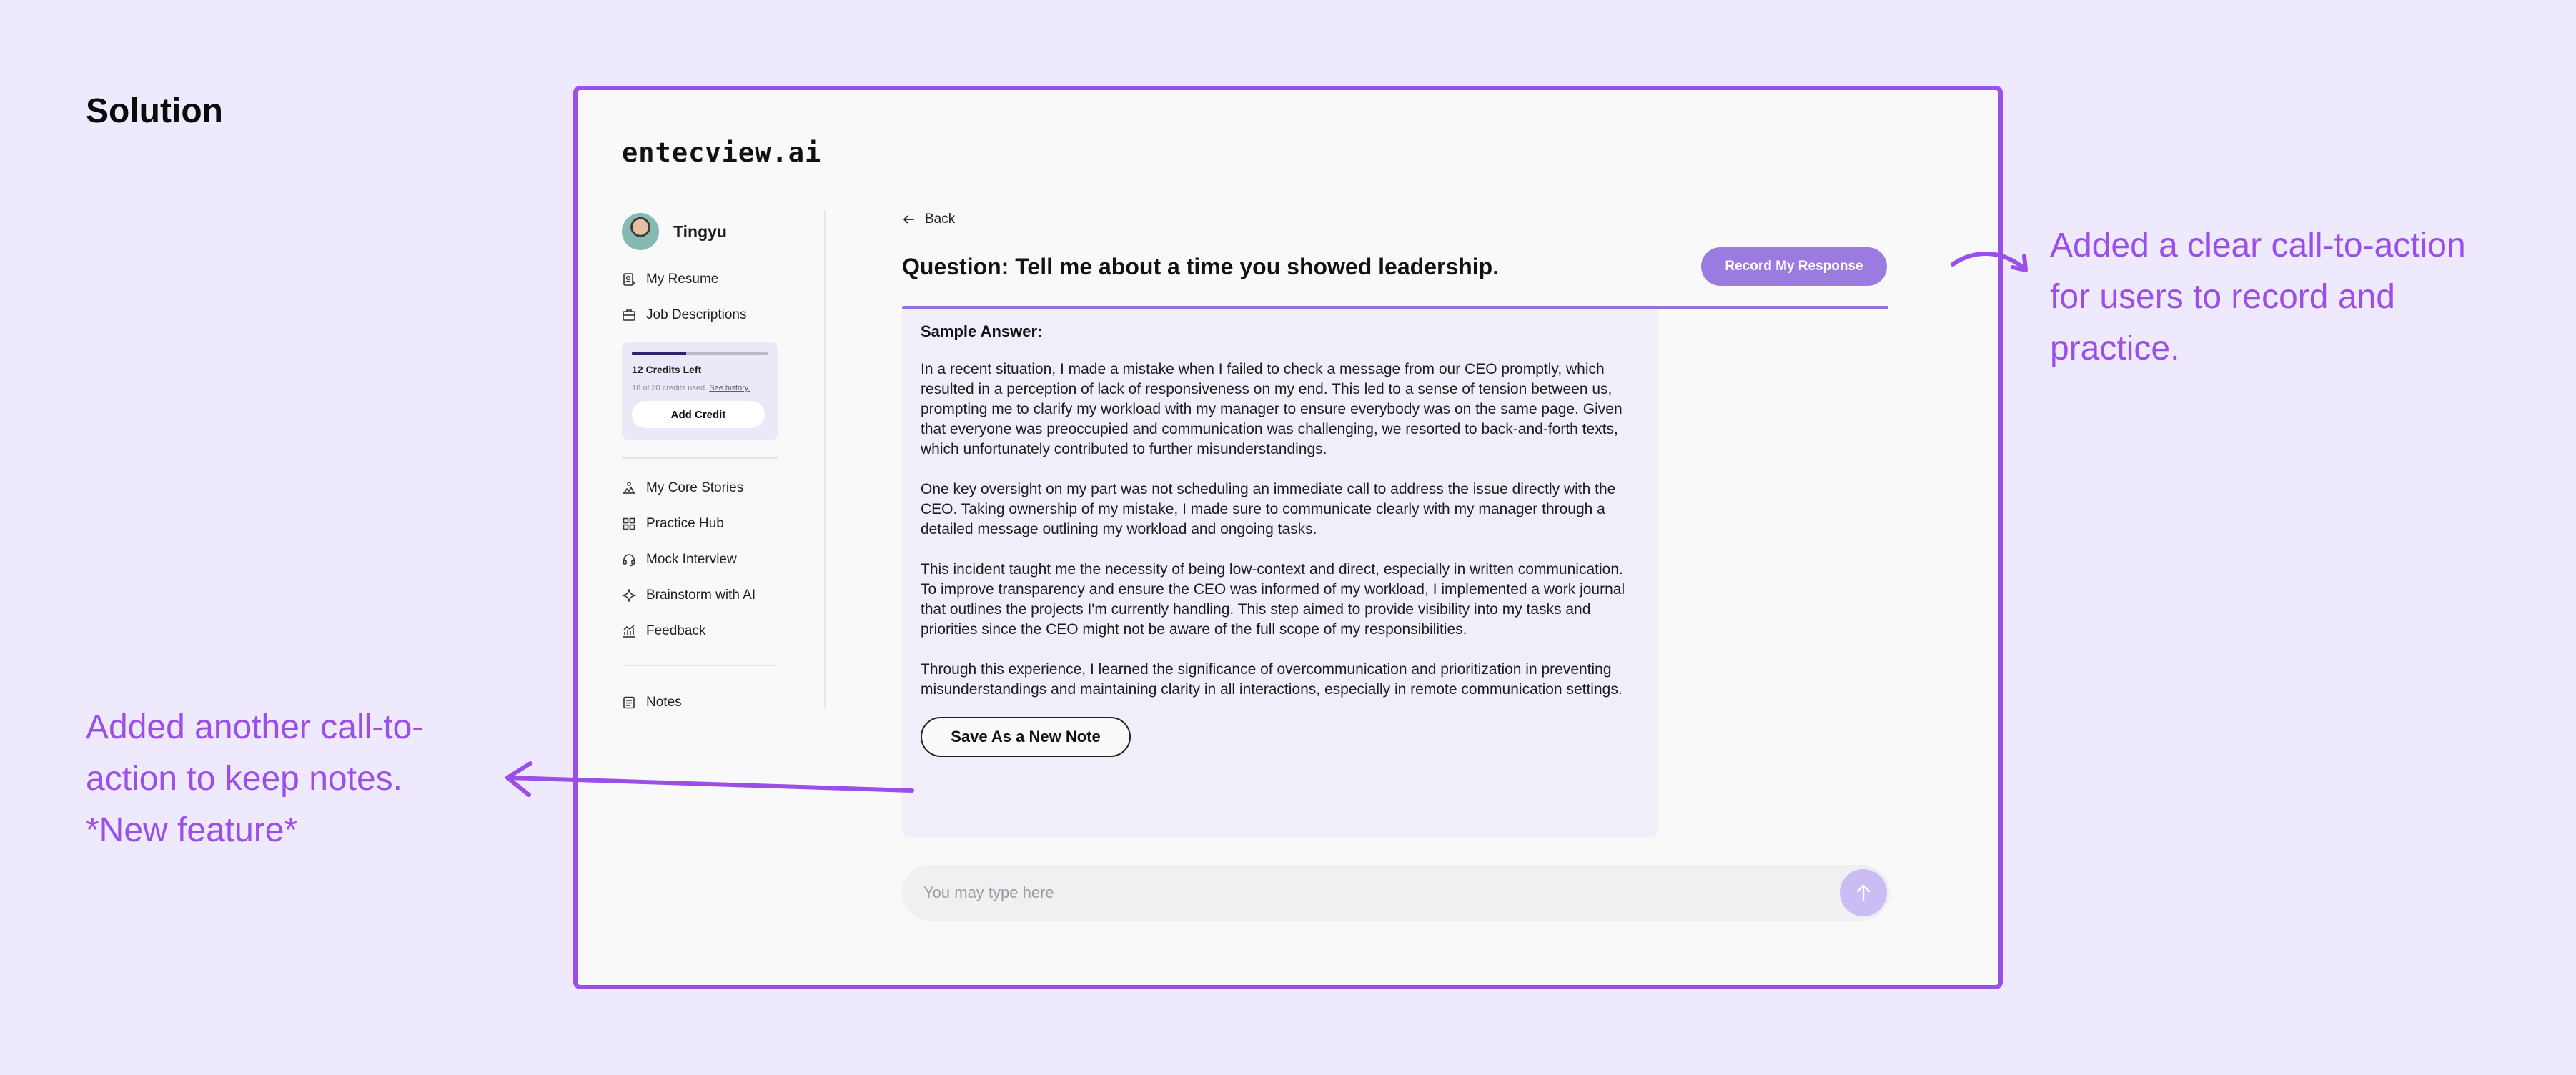 The height and width of the screenshot is (1075, 2576). Describe the element at coordinates (667, 369) in the screenshot. I see `credits-title: 12 Credits Left` at that location.